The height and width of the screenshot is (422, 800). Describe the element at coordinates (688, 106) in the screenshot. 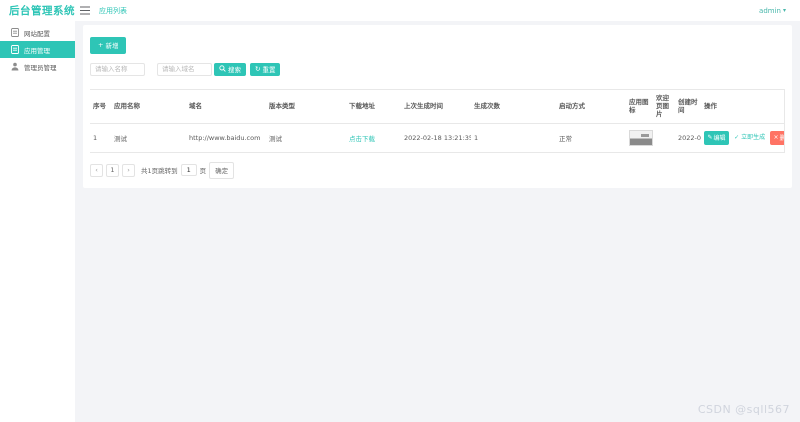

I see `col-created: 创建时间` at that location.